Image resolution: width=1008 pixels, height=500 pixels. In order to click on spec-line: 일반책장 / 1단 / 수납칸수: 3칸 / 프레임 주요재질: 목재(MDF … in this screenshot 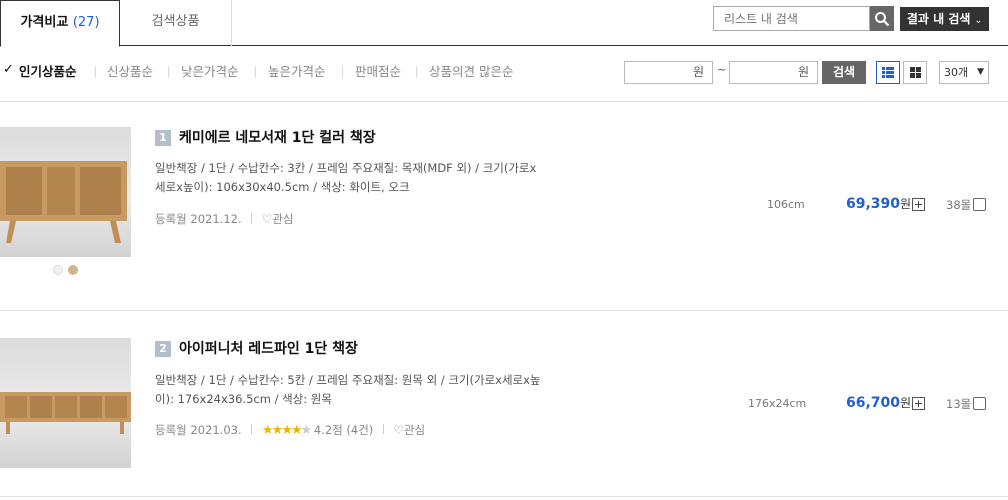, I will do `click(346, 168)`.